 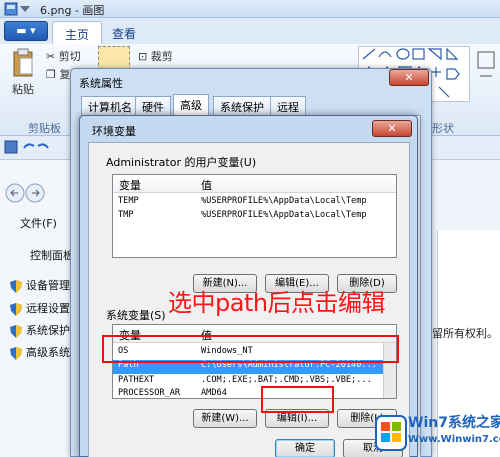 I want to click on instruction-annotation: 选中path后点击编辑, so click(x=277, y=303).